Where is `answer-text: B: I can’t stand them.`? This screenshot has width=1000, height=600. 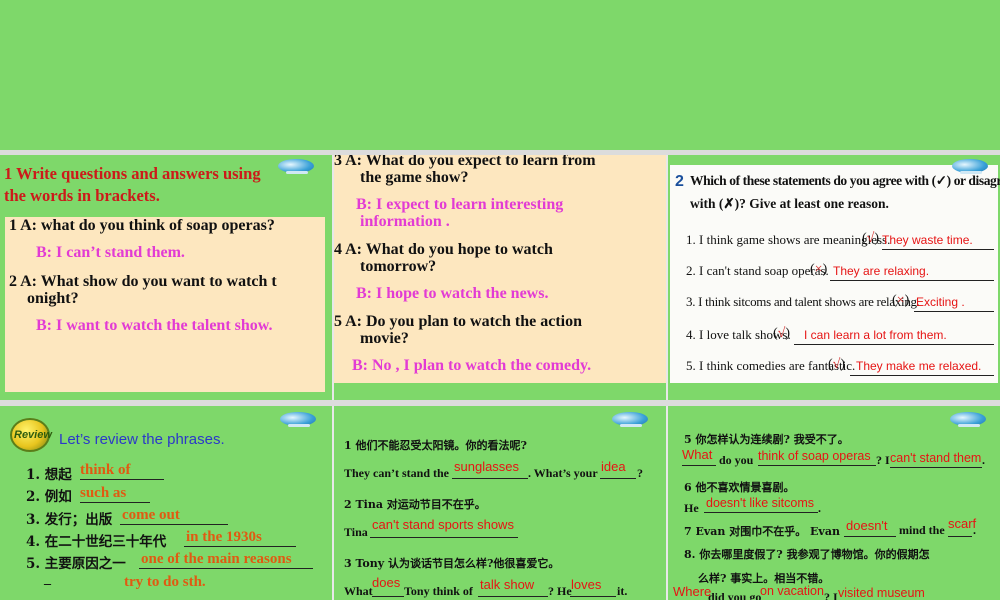 answer-text: B: I can’t stand them. is located at coordinates (110, 252).